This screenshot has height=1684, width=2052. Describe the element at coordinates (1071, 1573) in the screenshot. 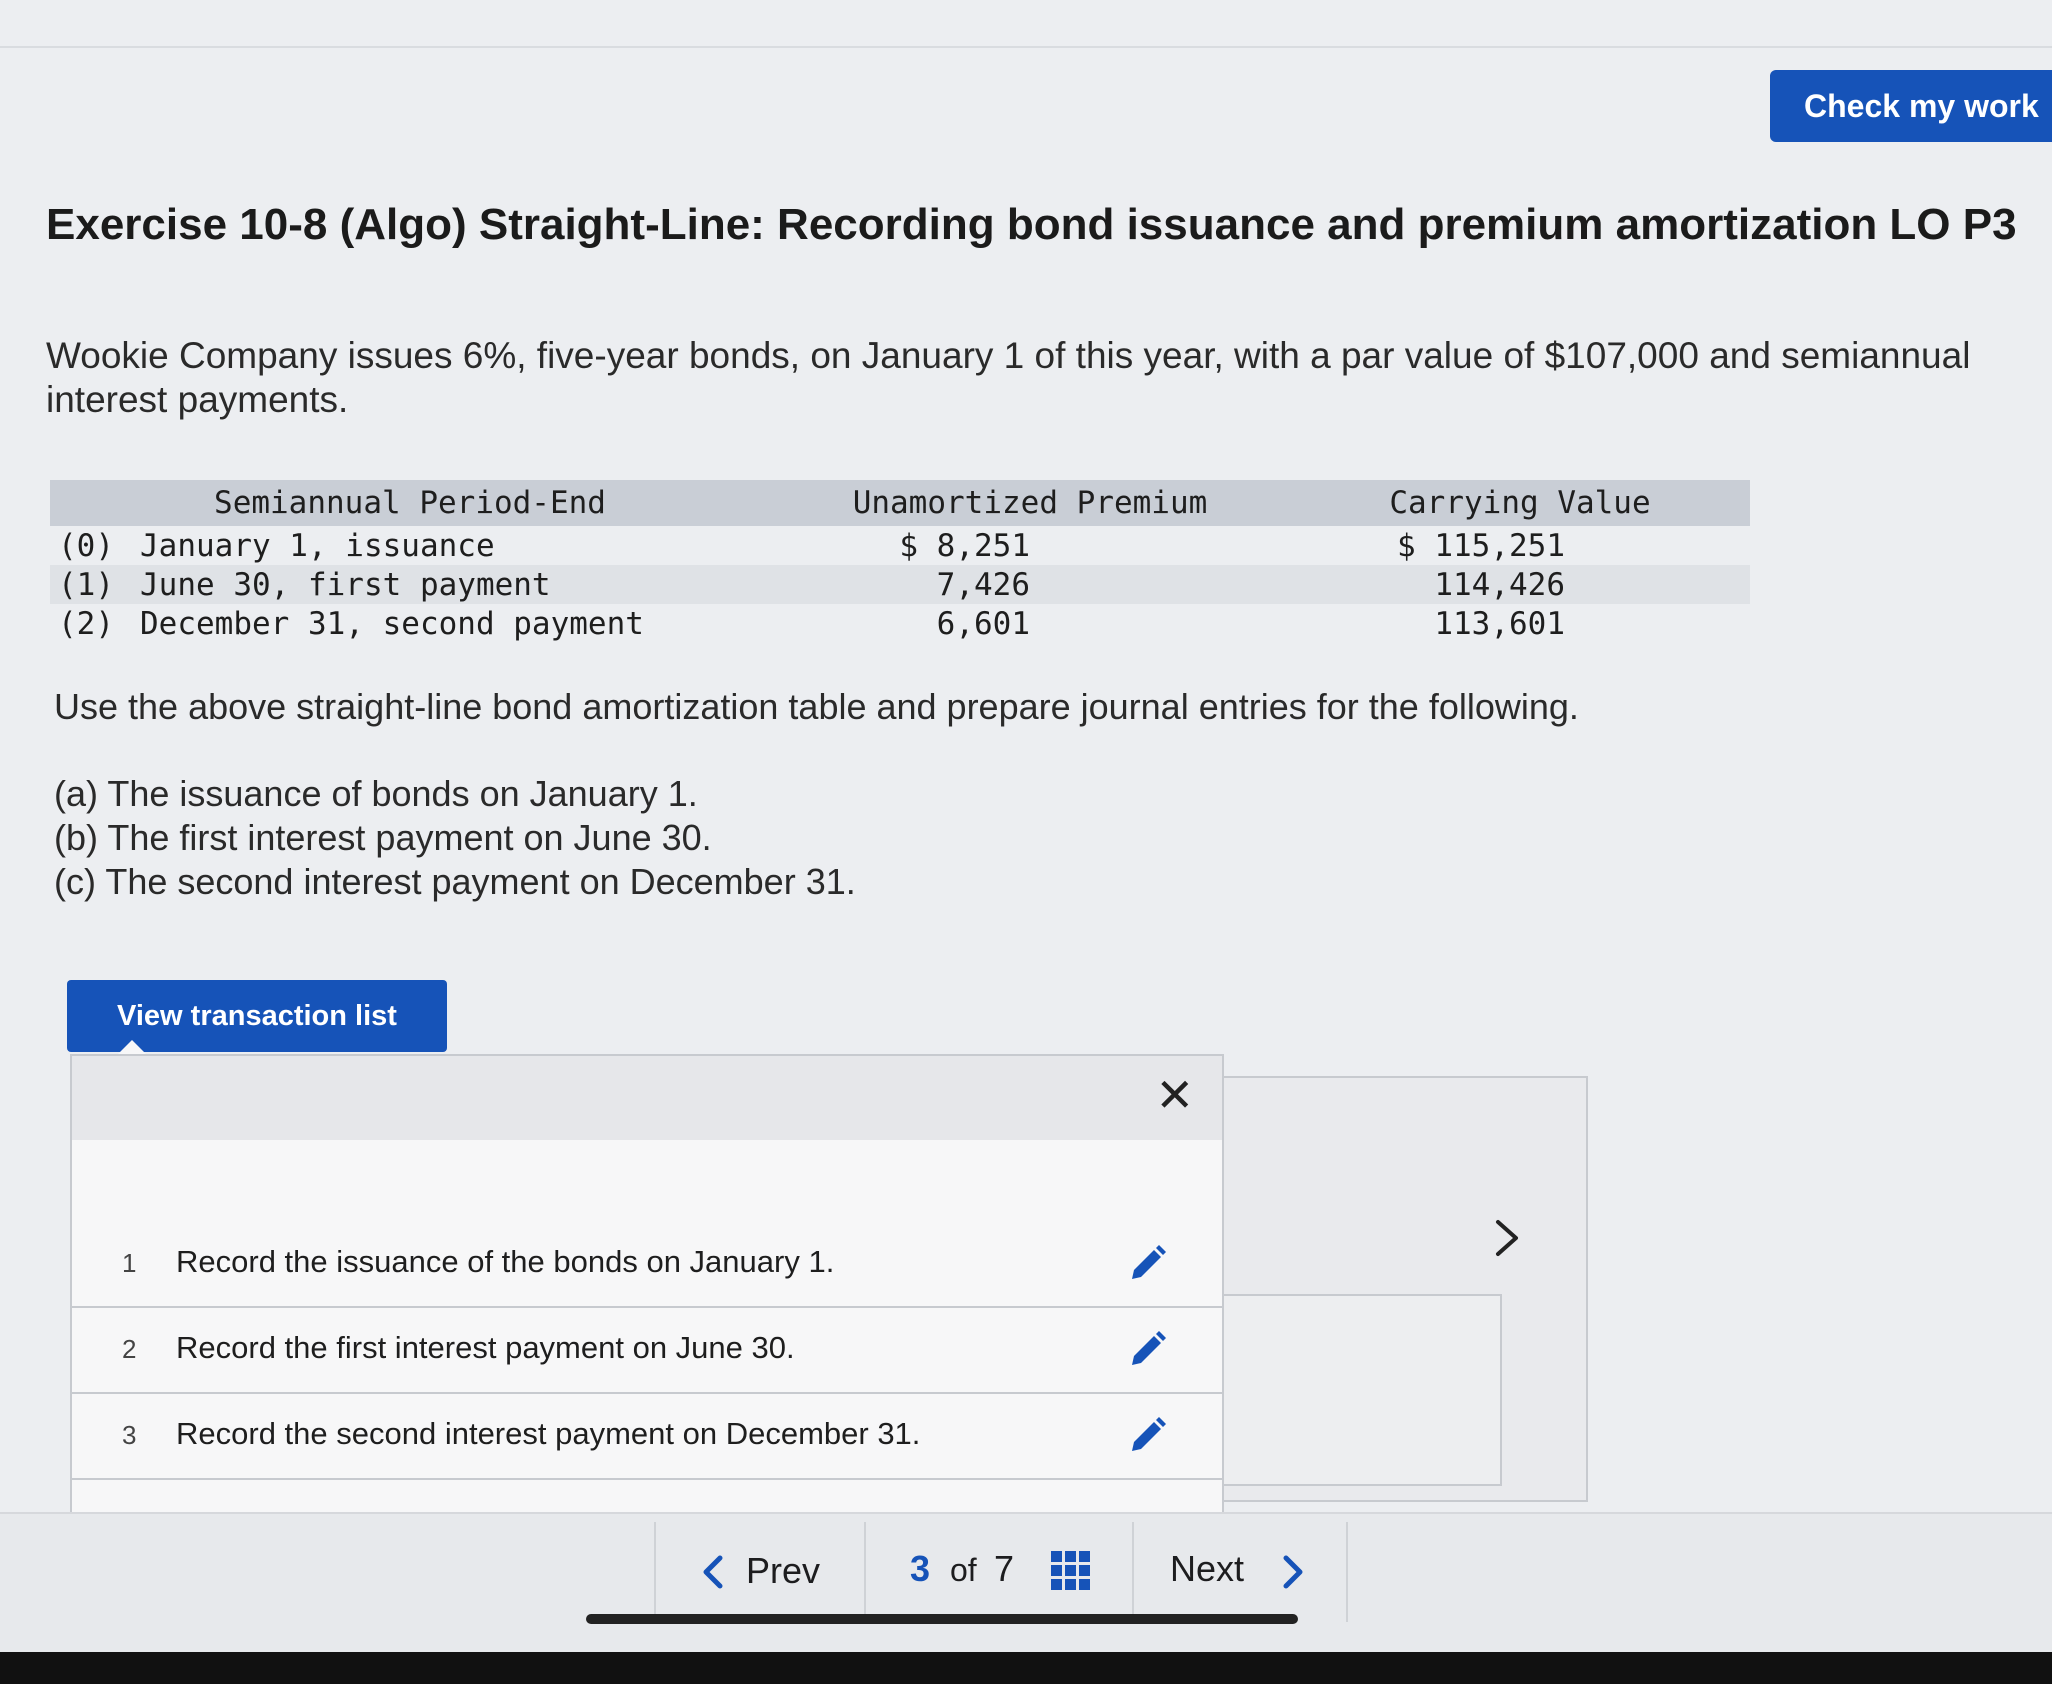

I see `grid-icon` at that location.